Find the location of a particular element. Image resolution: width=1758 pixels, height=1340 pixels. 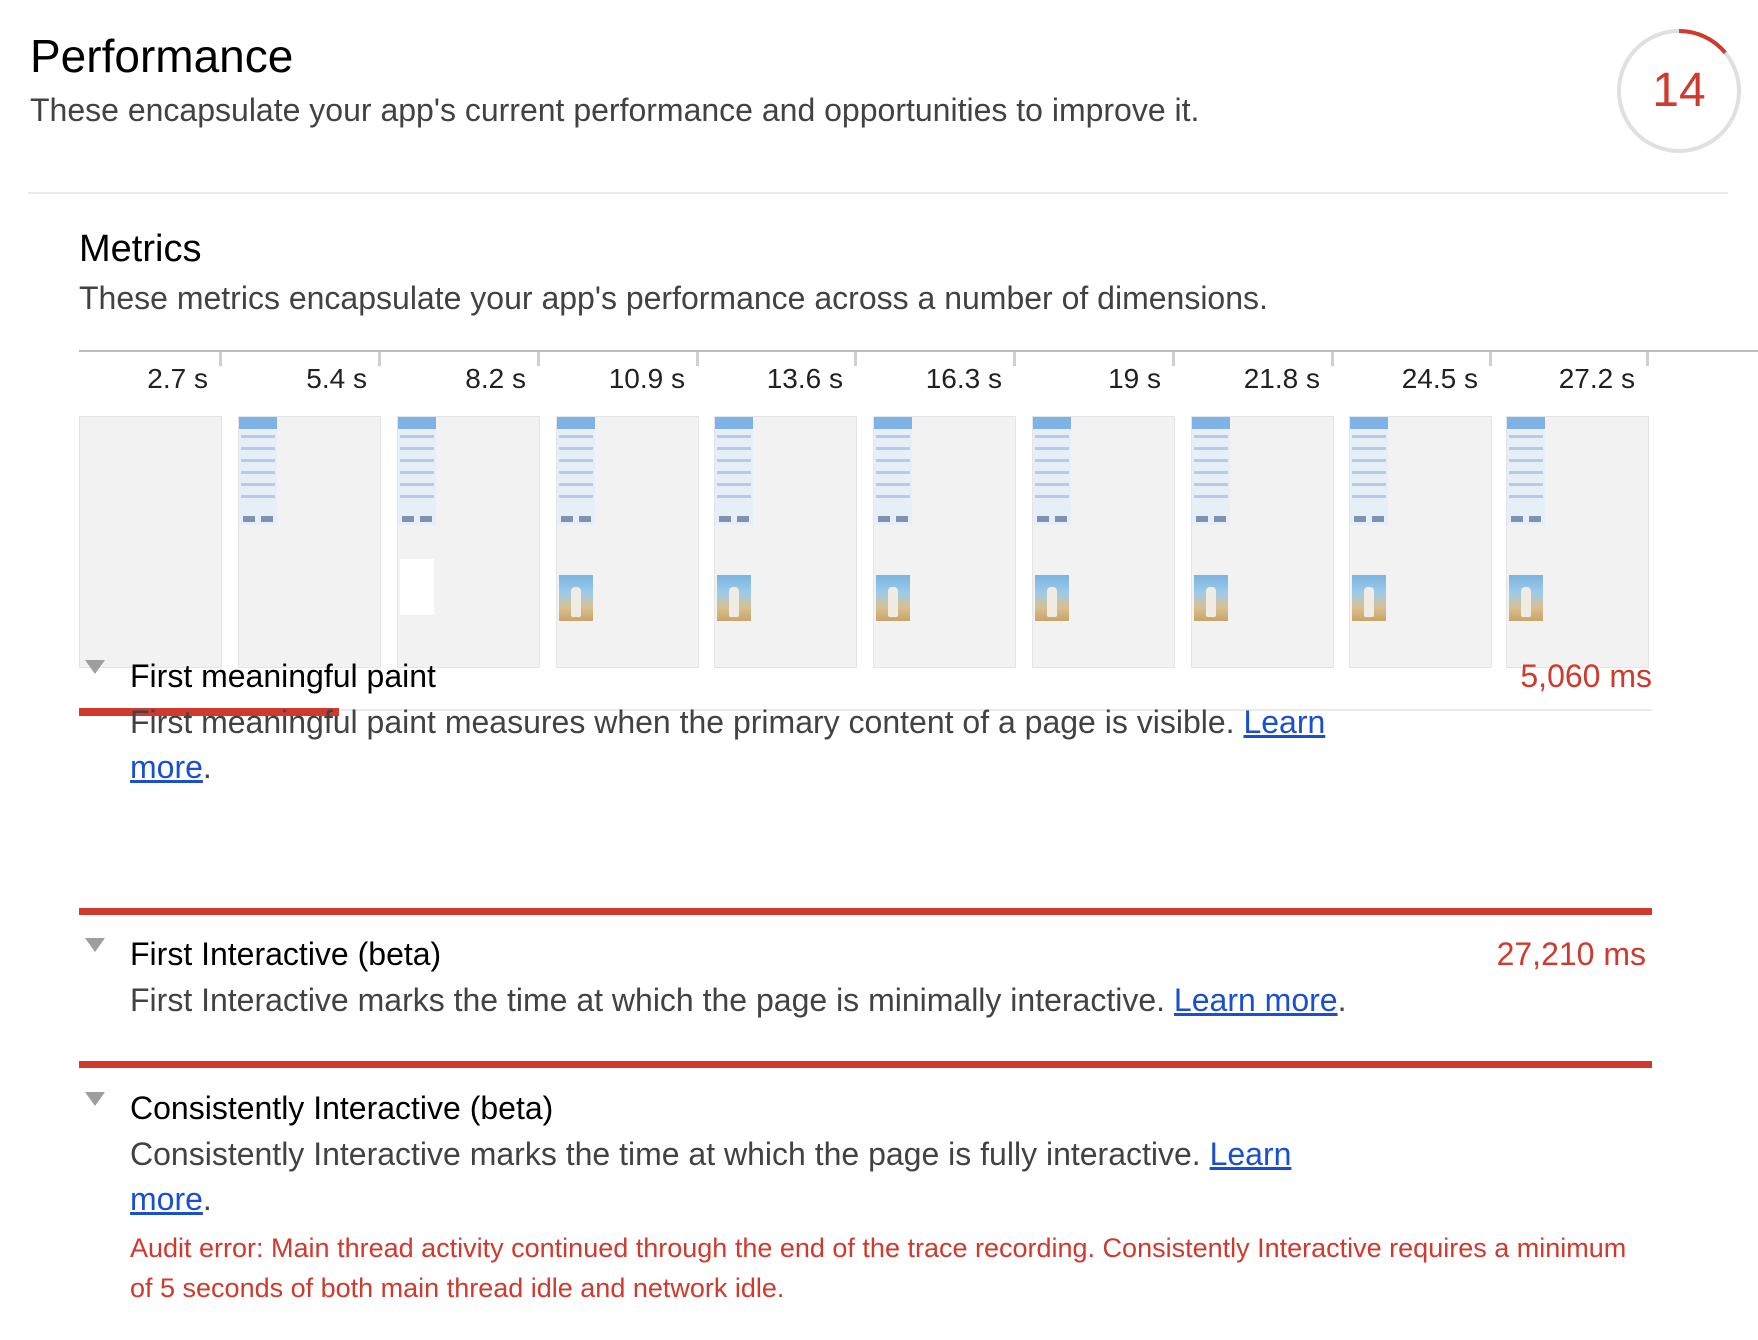

performance-score: 14 is located at coordinates (1679, 90).